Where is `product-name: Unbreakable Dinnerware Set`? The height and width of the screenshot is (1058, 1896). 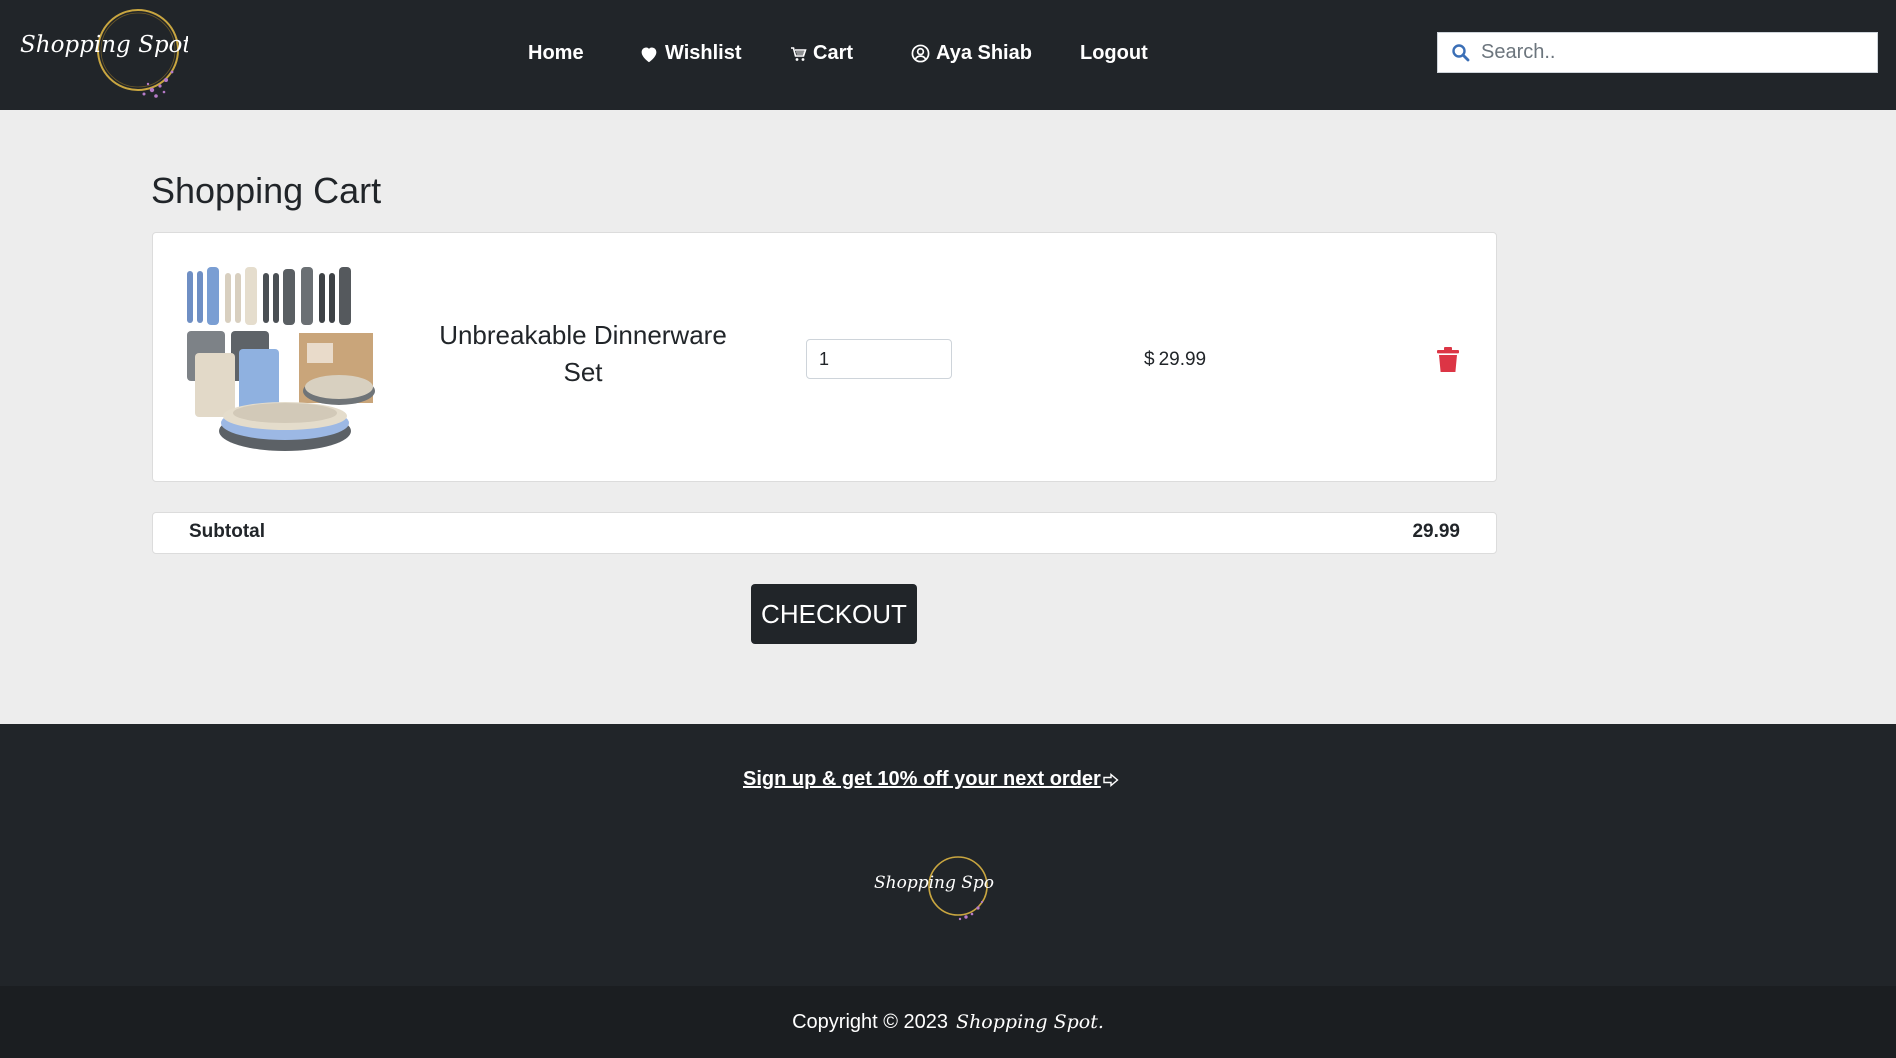
product-name: Unbreakable Dinnerware Set is located at coordinates (583, 354).